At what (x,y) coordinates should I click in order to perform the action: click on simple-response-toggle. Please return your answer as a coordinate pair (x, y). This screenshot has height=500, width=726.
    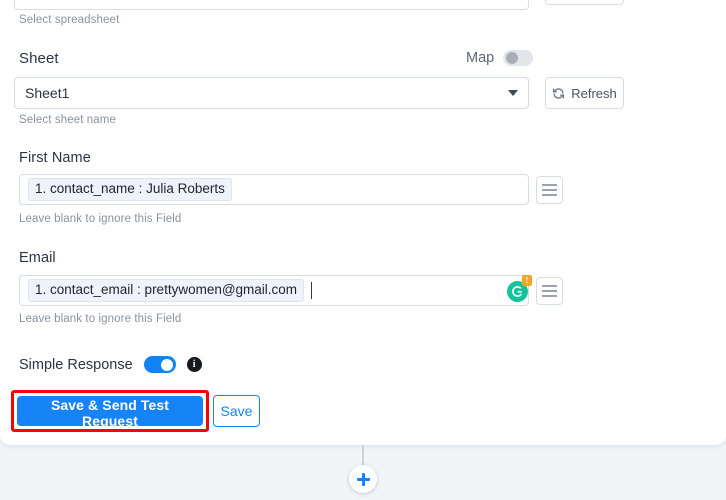
    Looking at the image, I should click on (159, 364).